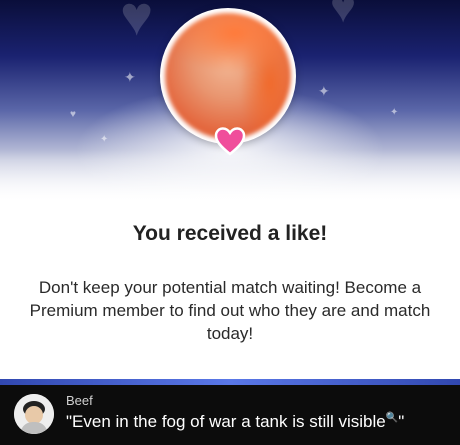  I want to click on notification-title: You received a like!, so click(230, 233).